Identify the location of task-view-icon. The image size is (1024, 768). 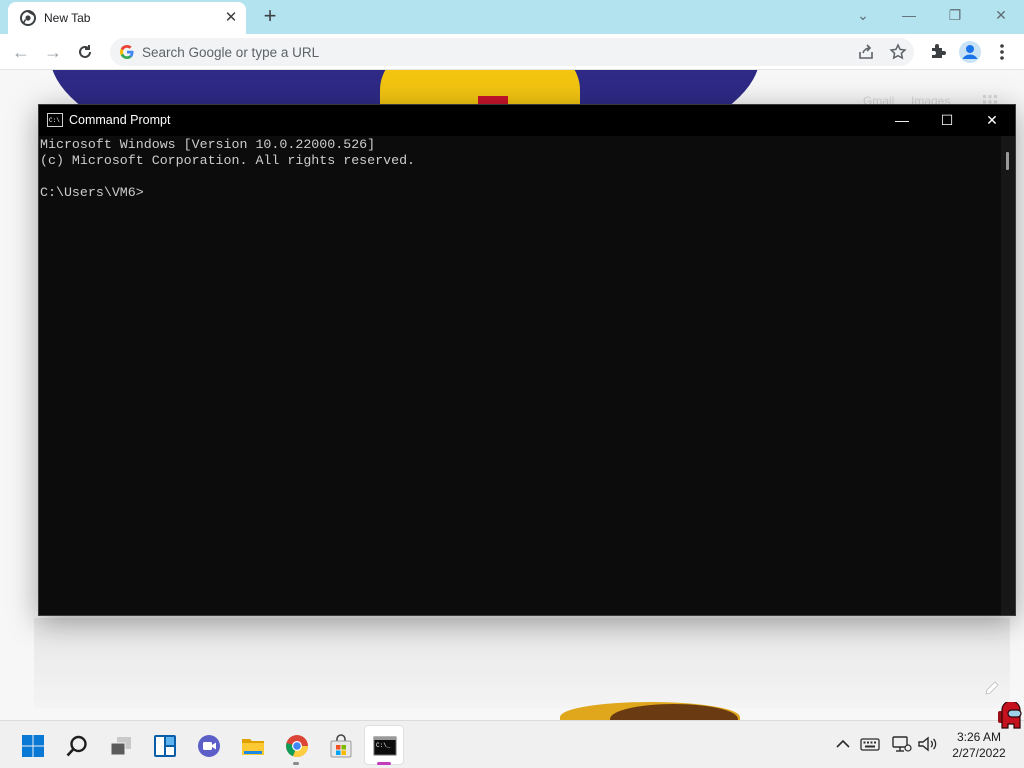
(120, 746).